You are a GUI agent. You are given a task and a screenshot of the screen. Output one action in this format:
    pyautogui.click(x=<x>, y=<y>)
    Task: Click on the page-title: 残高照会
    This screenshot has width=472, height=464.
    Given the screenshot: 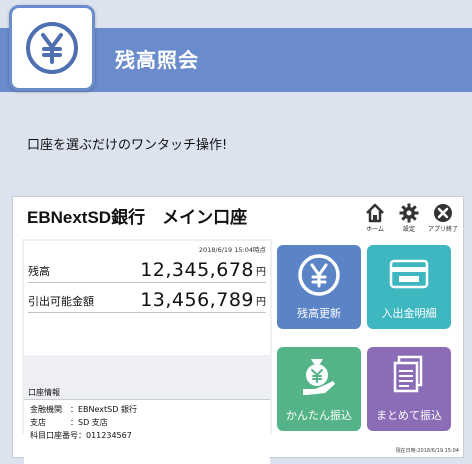 What is the action you would take?
    pyautogui.click(x=157, y=60)
    